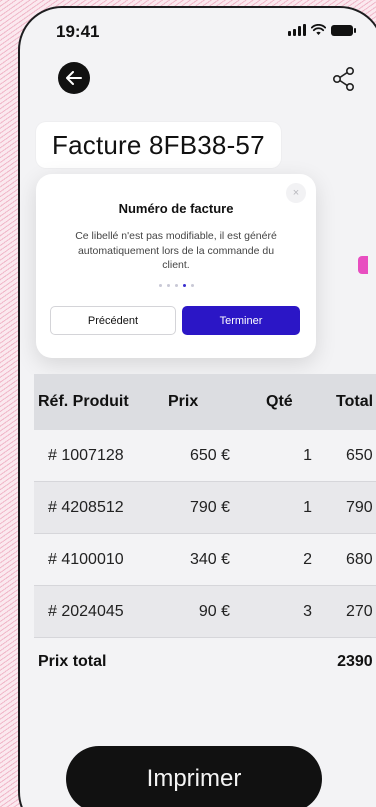 The height and width of the screenshot is (807, 376). I want to click on table-row: # 4208512 790 € 1 790 €, so click(205, 508).